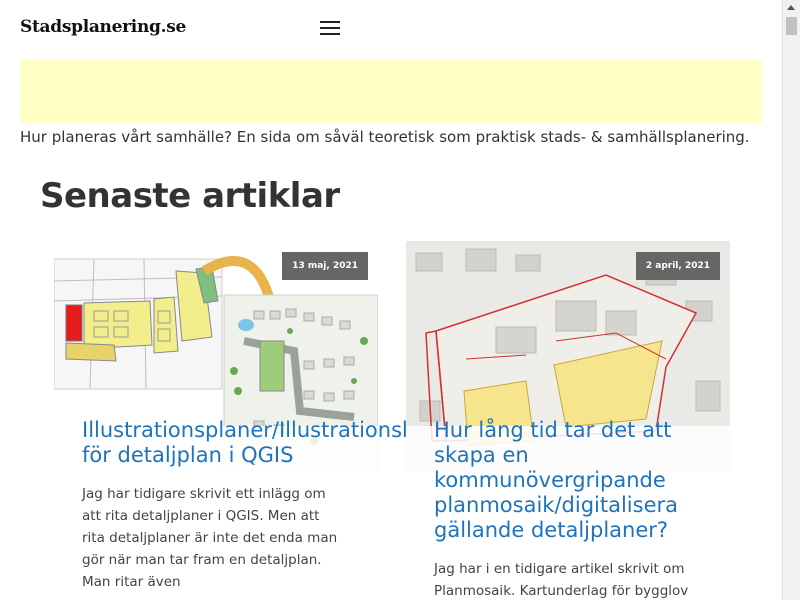 The image size is (800, 602). Describe the element at coordinates (190, 196) in the screenshot. I see `section-title: Senaste artiklar` at that location.